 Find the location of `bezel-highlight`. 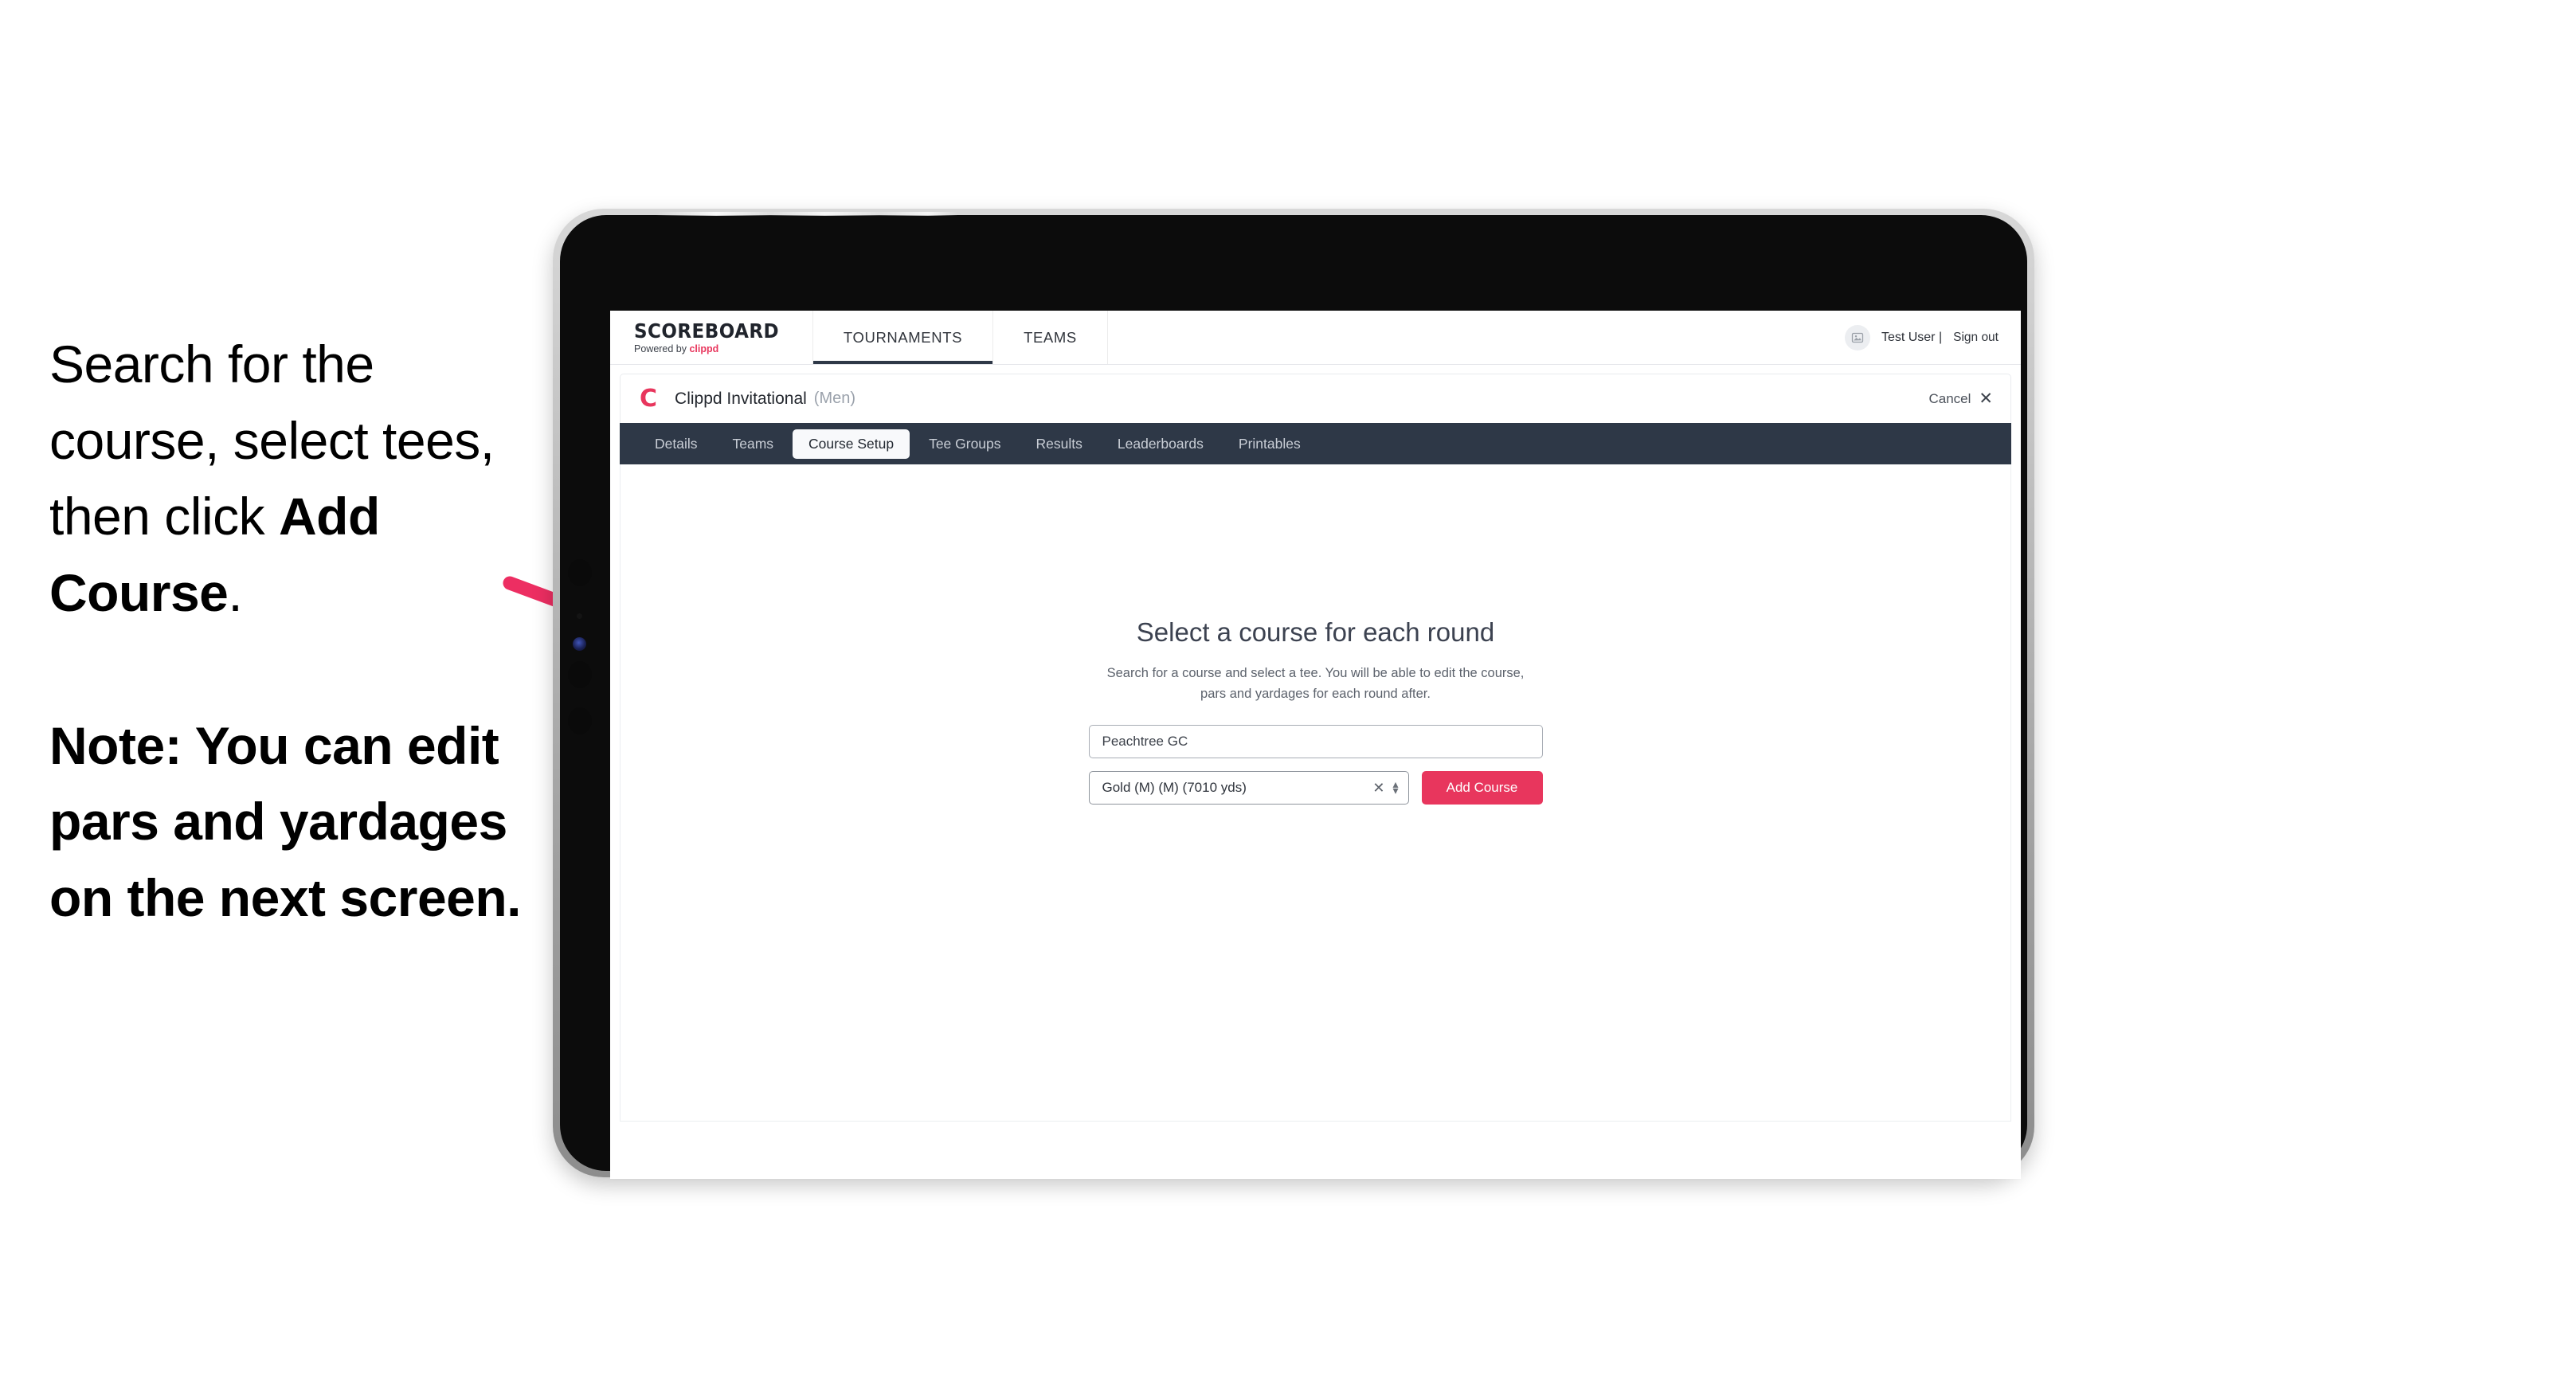

bezel-highlight is located at coordinates (807, 214).